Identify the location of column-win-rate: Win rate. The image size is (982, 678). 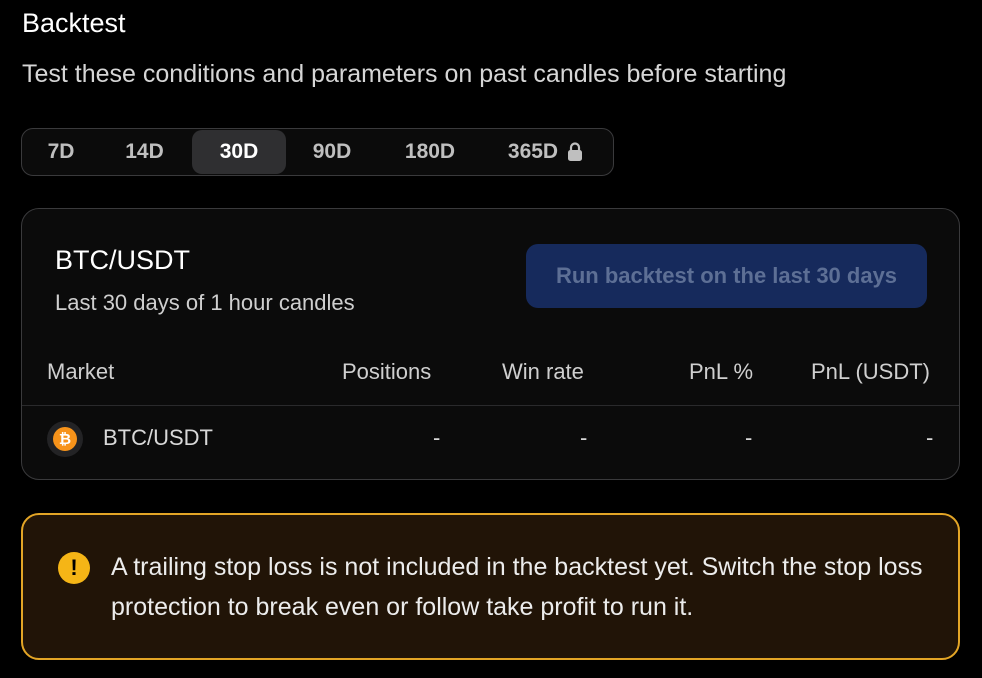
(543, 371).